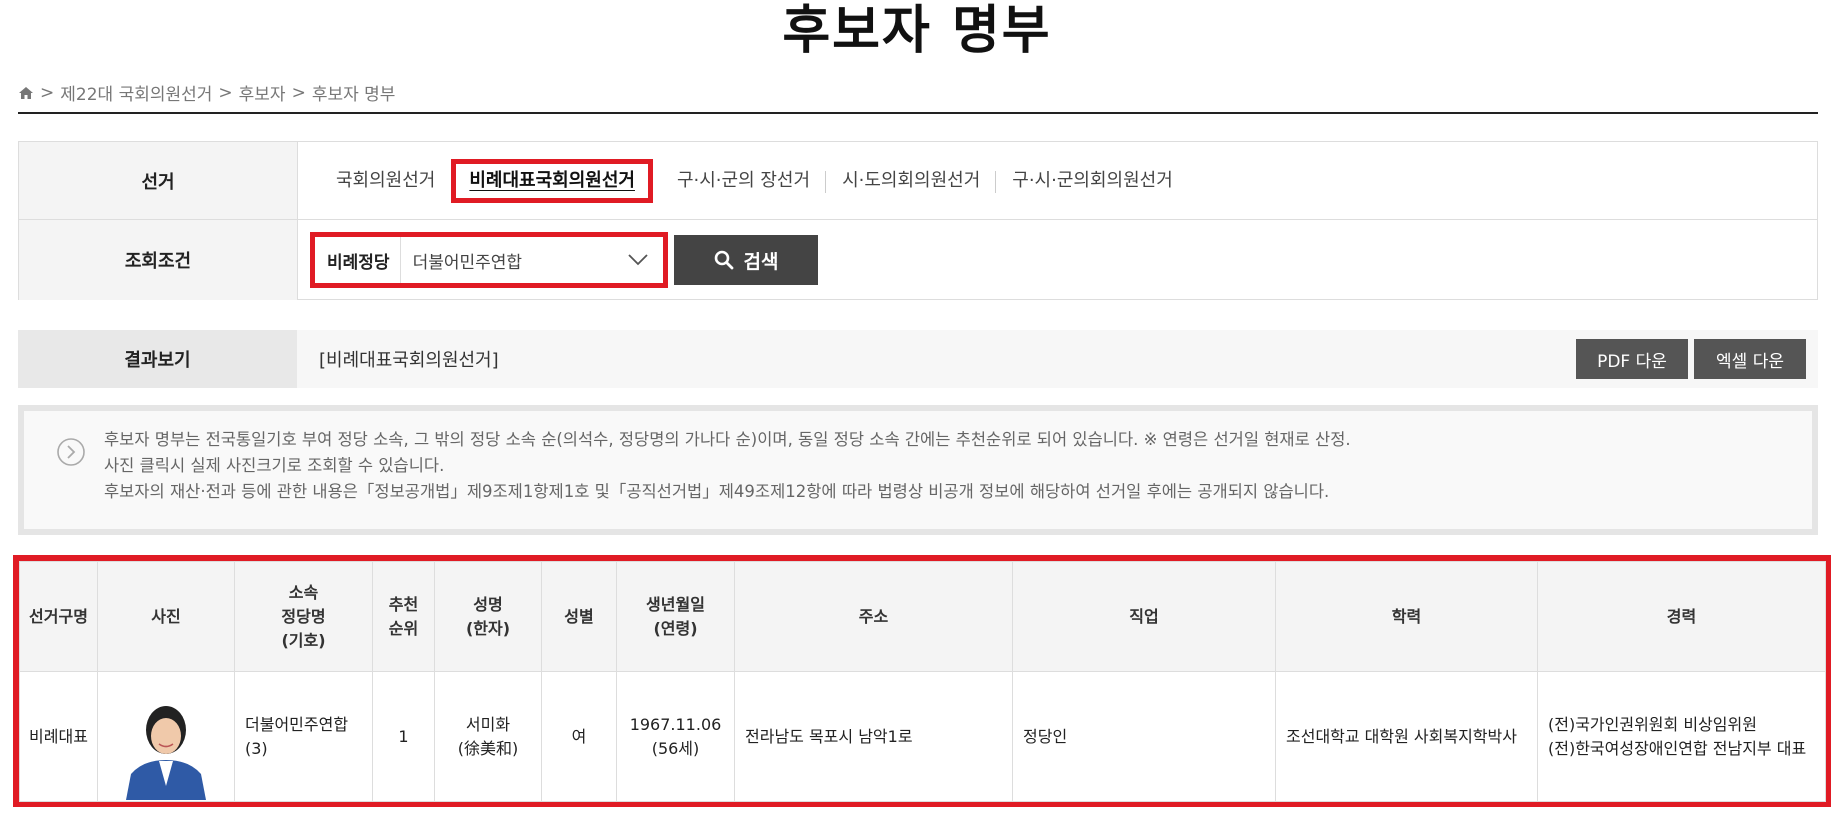  Describe the element at coordinates (158, 260) in the screenshot. I see `condition-label: 조회조건` at that location.